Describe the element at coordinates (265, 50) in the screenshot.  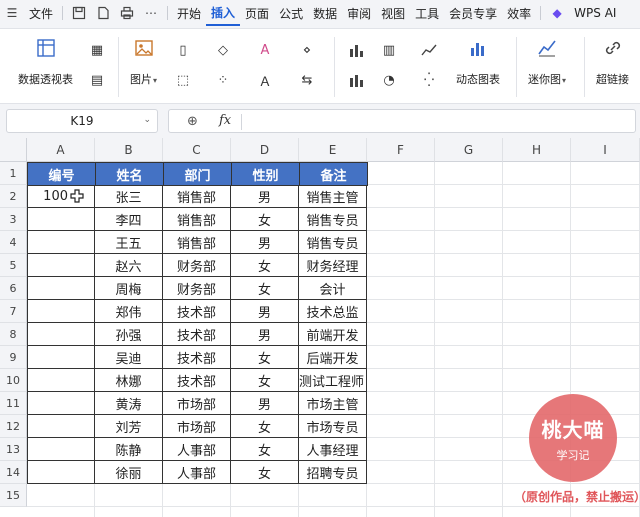
I see `wordart-icon: A` at that location.